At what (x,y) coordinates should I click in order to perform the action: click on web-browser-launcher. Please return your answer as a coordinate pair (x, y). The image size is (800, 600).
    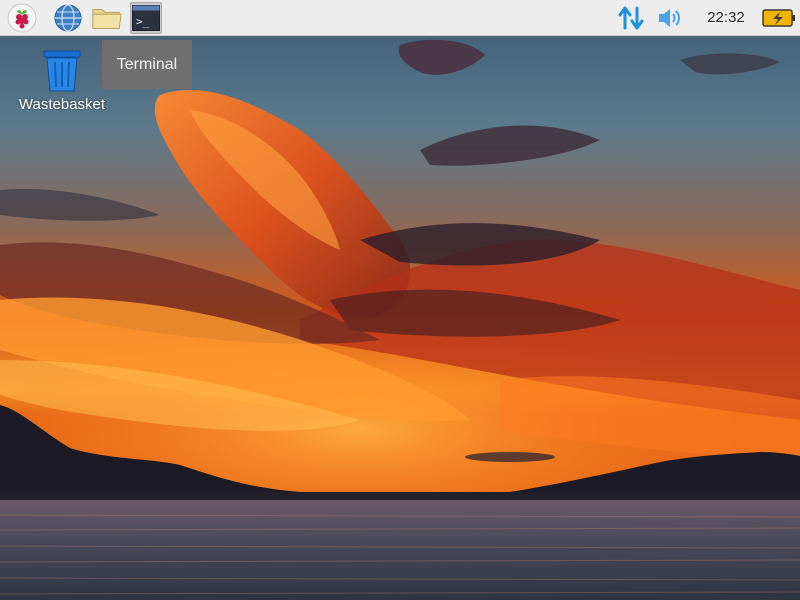
    Looking at the image, I should click on (68, 18).